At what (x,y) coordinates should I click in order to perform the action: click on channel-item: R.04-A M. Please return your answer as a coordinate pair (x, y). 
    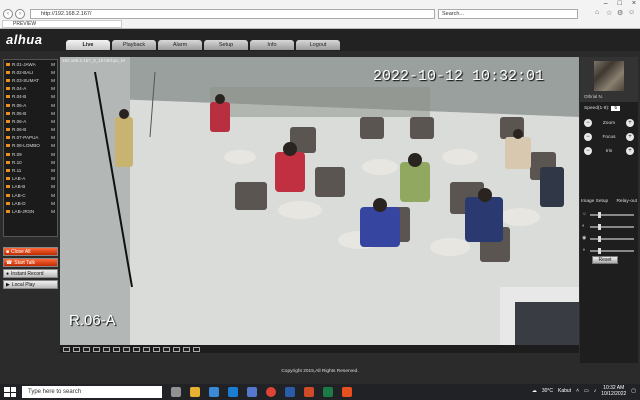
    Looking at the image, I should click on (30, 89).